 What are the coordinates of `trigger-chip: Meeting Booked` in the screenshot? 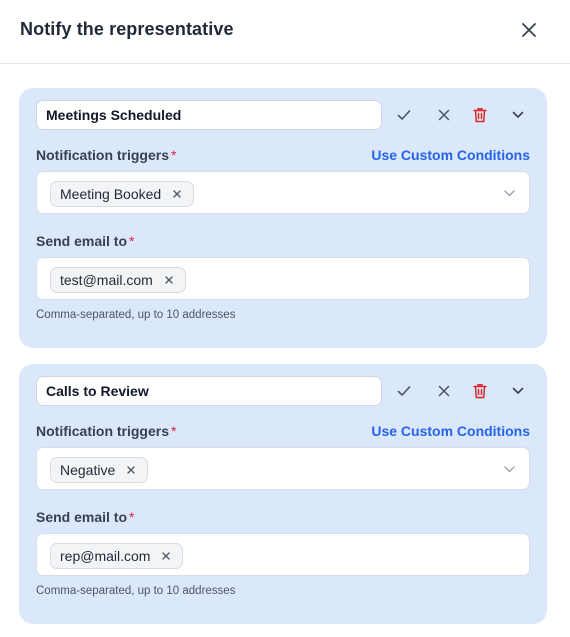 It's located at (122, 194).